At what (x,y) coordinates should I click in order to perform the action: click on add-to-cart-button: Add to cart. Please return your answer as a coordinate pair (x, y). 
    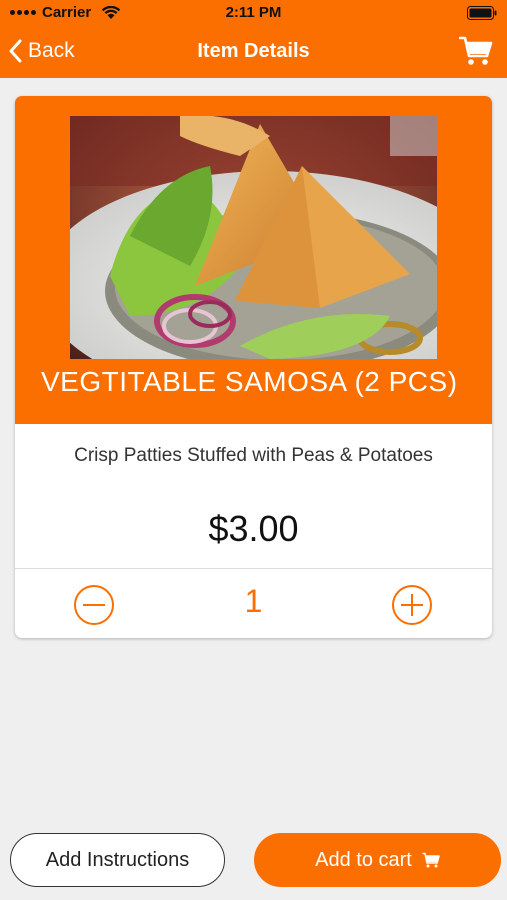
    Looking at the image, I should click on (377, 860).